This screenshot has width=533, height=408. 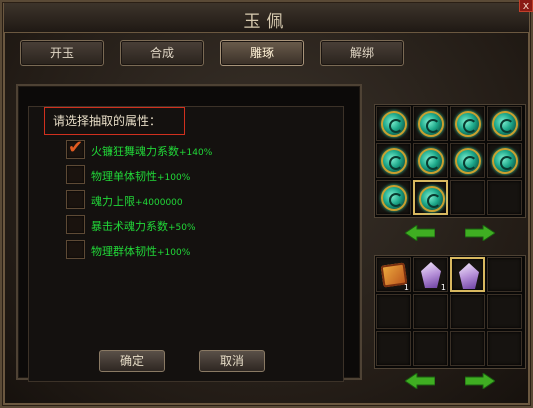 I want to click on tab-unbind: 解绑, so click(x=362, y=53).